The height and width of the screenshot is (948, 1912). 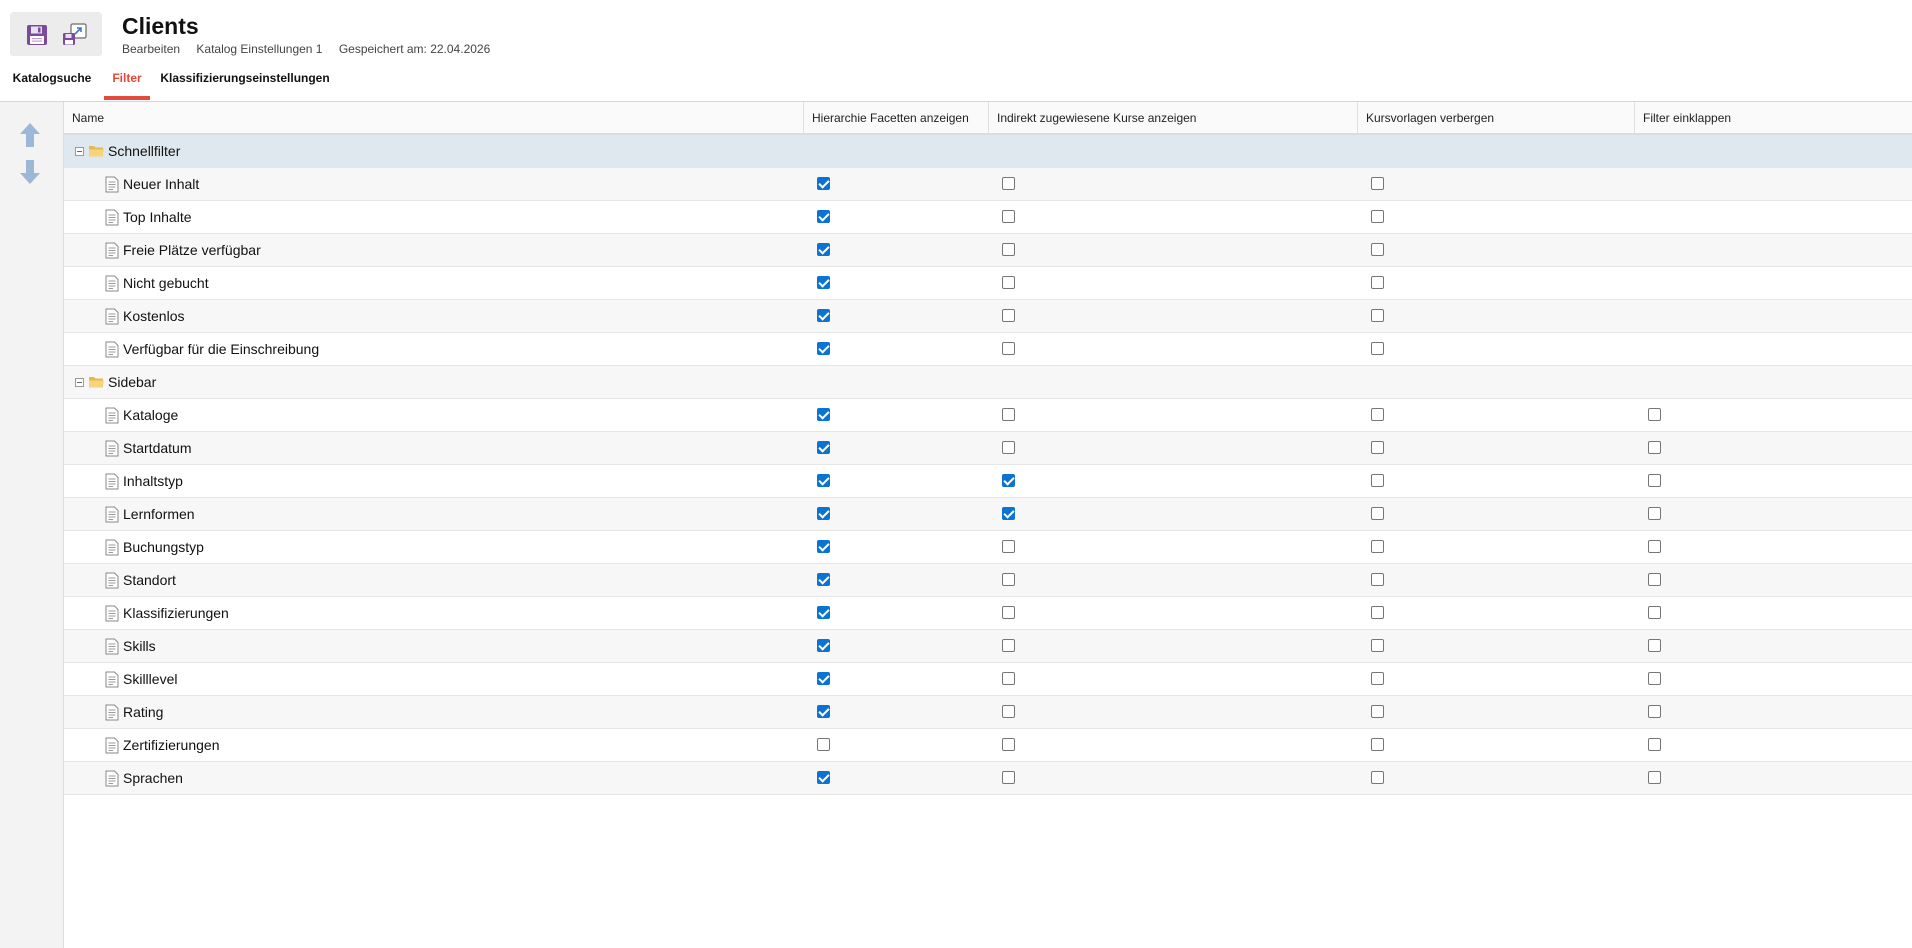 I want to click on table-row: Top Inhalte, so click(x=988, y=217).